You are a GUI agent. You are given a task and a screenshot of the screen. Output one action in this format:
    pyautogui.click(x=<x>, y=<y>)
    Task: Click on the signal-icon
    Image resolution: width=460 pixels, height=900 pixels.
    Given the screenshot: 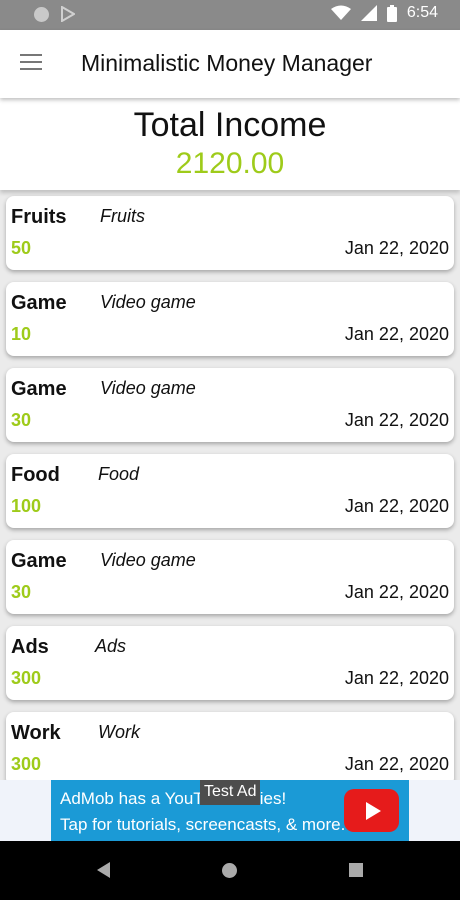 What is the action you would take?
    pyautogui.click(x=368, y=13)
    